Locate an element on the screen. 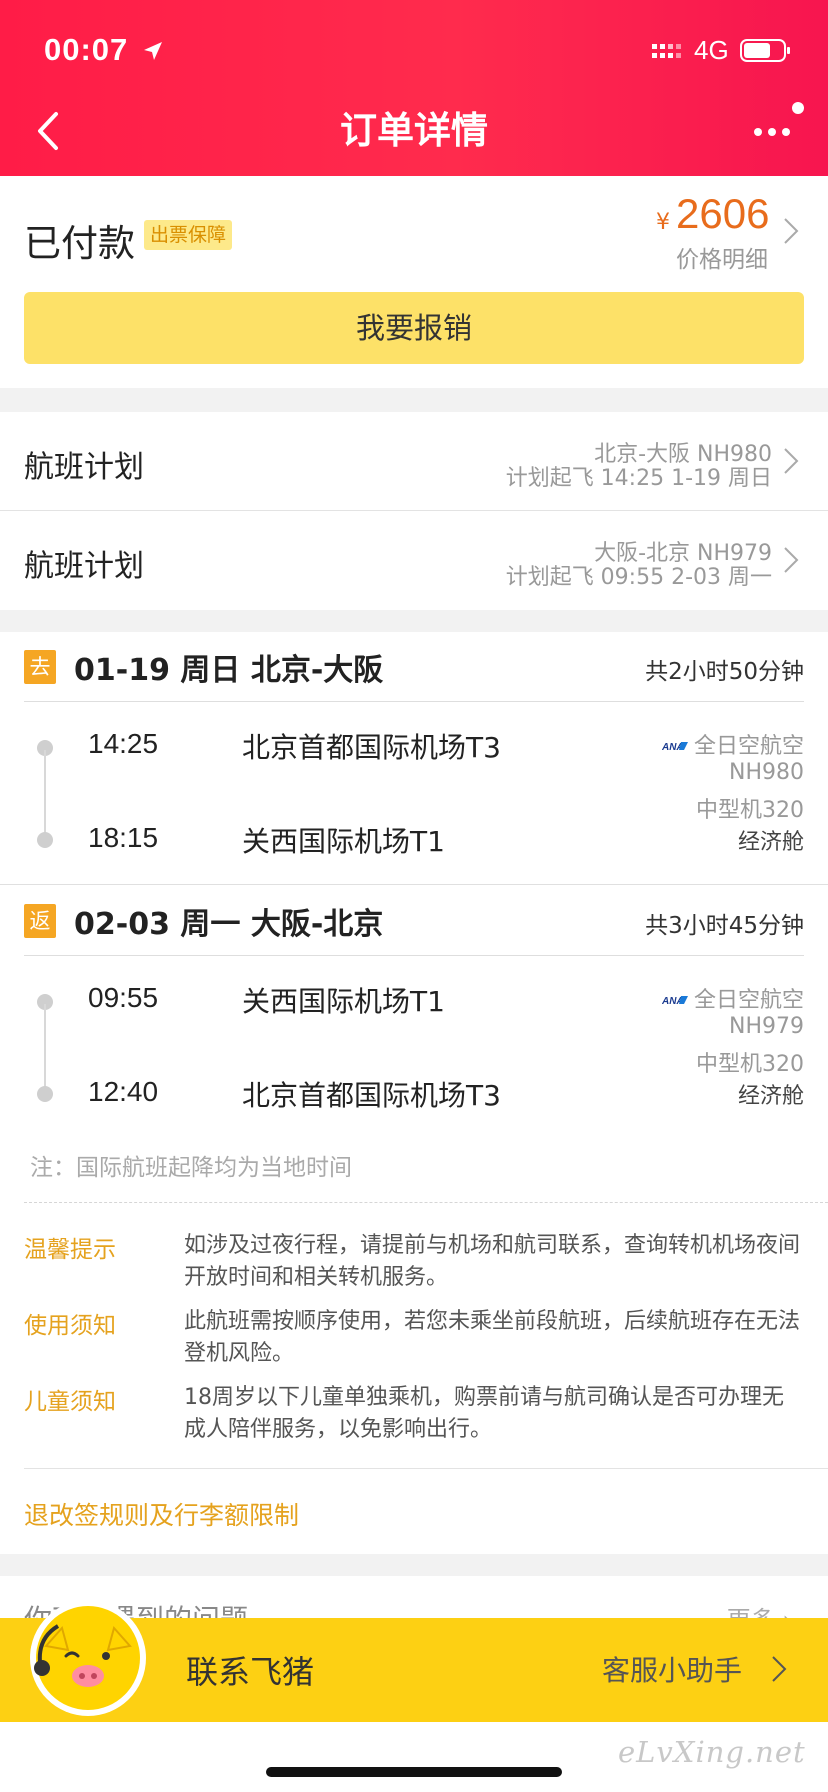  notice-title: 儿童须知 is located at coordinates (70, 1402).